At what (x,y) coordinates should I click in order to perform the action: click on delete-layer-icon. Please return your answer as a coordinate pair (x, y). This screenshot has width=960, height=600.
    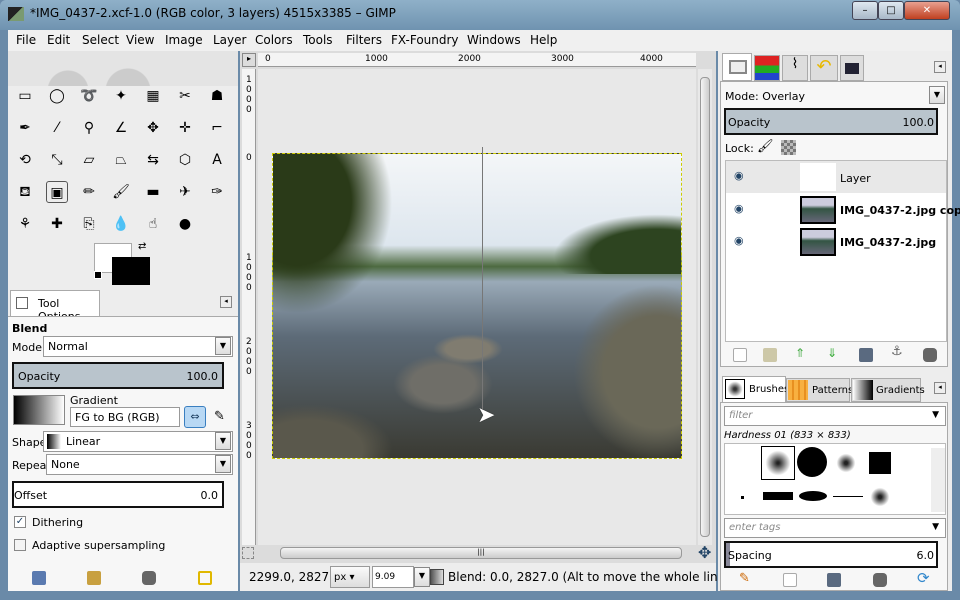
    Looking at the image, I should click on (930, 355).